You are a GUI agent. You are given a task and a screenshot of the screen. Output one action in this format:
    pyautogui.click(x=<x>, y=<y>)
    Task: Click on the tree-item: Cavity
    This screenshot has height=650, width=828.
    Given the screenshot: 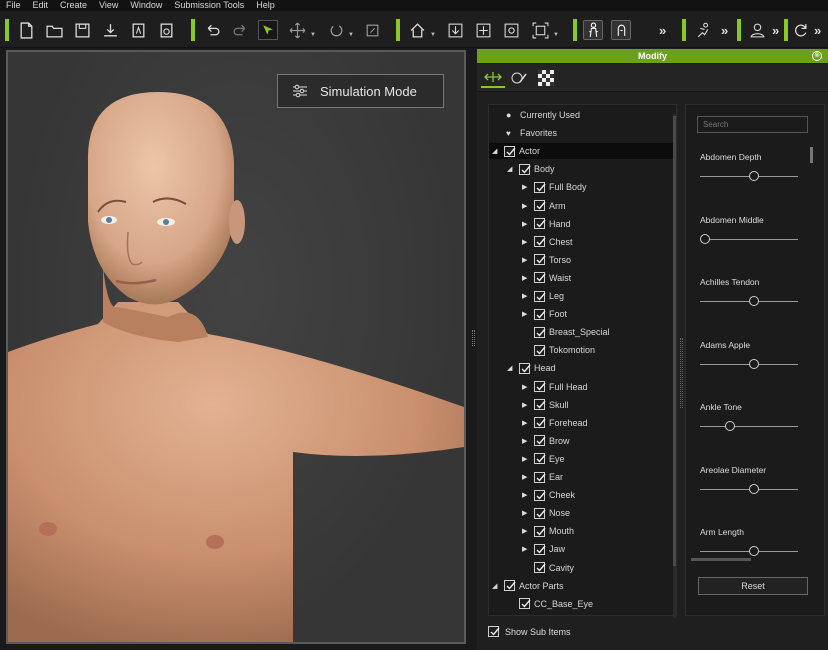 What is the action you would take?
    pyautogui.click(x=581, y=568)
    